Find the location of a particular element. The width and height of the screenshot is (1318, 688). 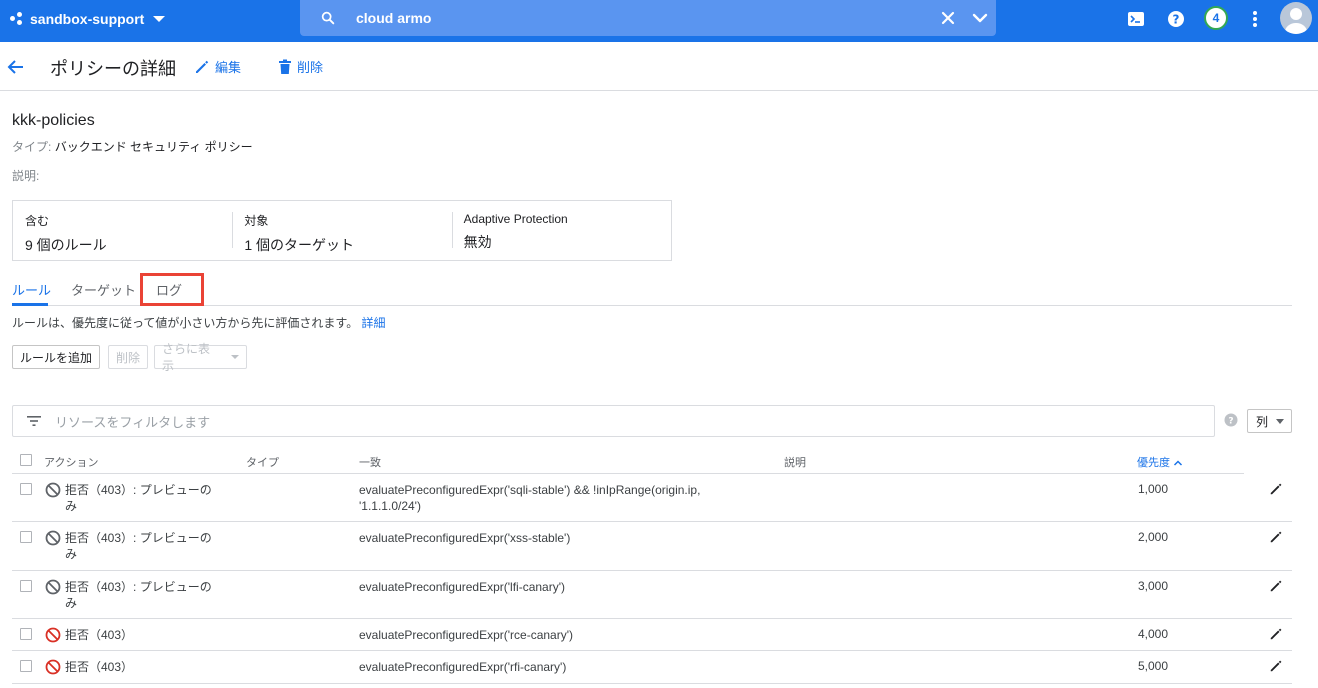

rule-priority: 2,000 is located at coordinates (1153, 537).